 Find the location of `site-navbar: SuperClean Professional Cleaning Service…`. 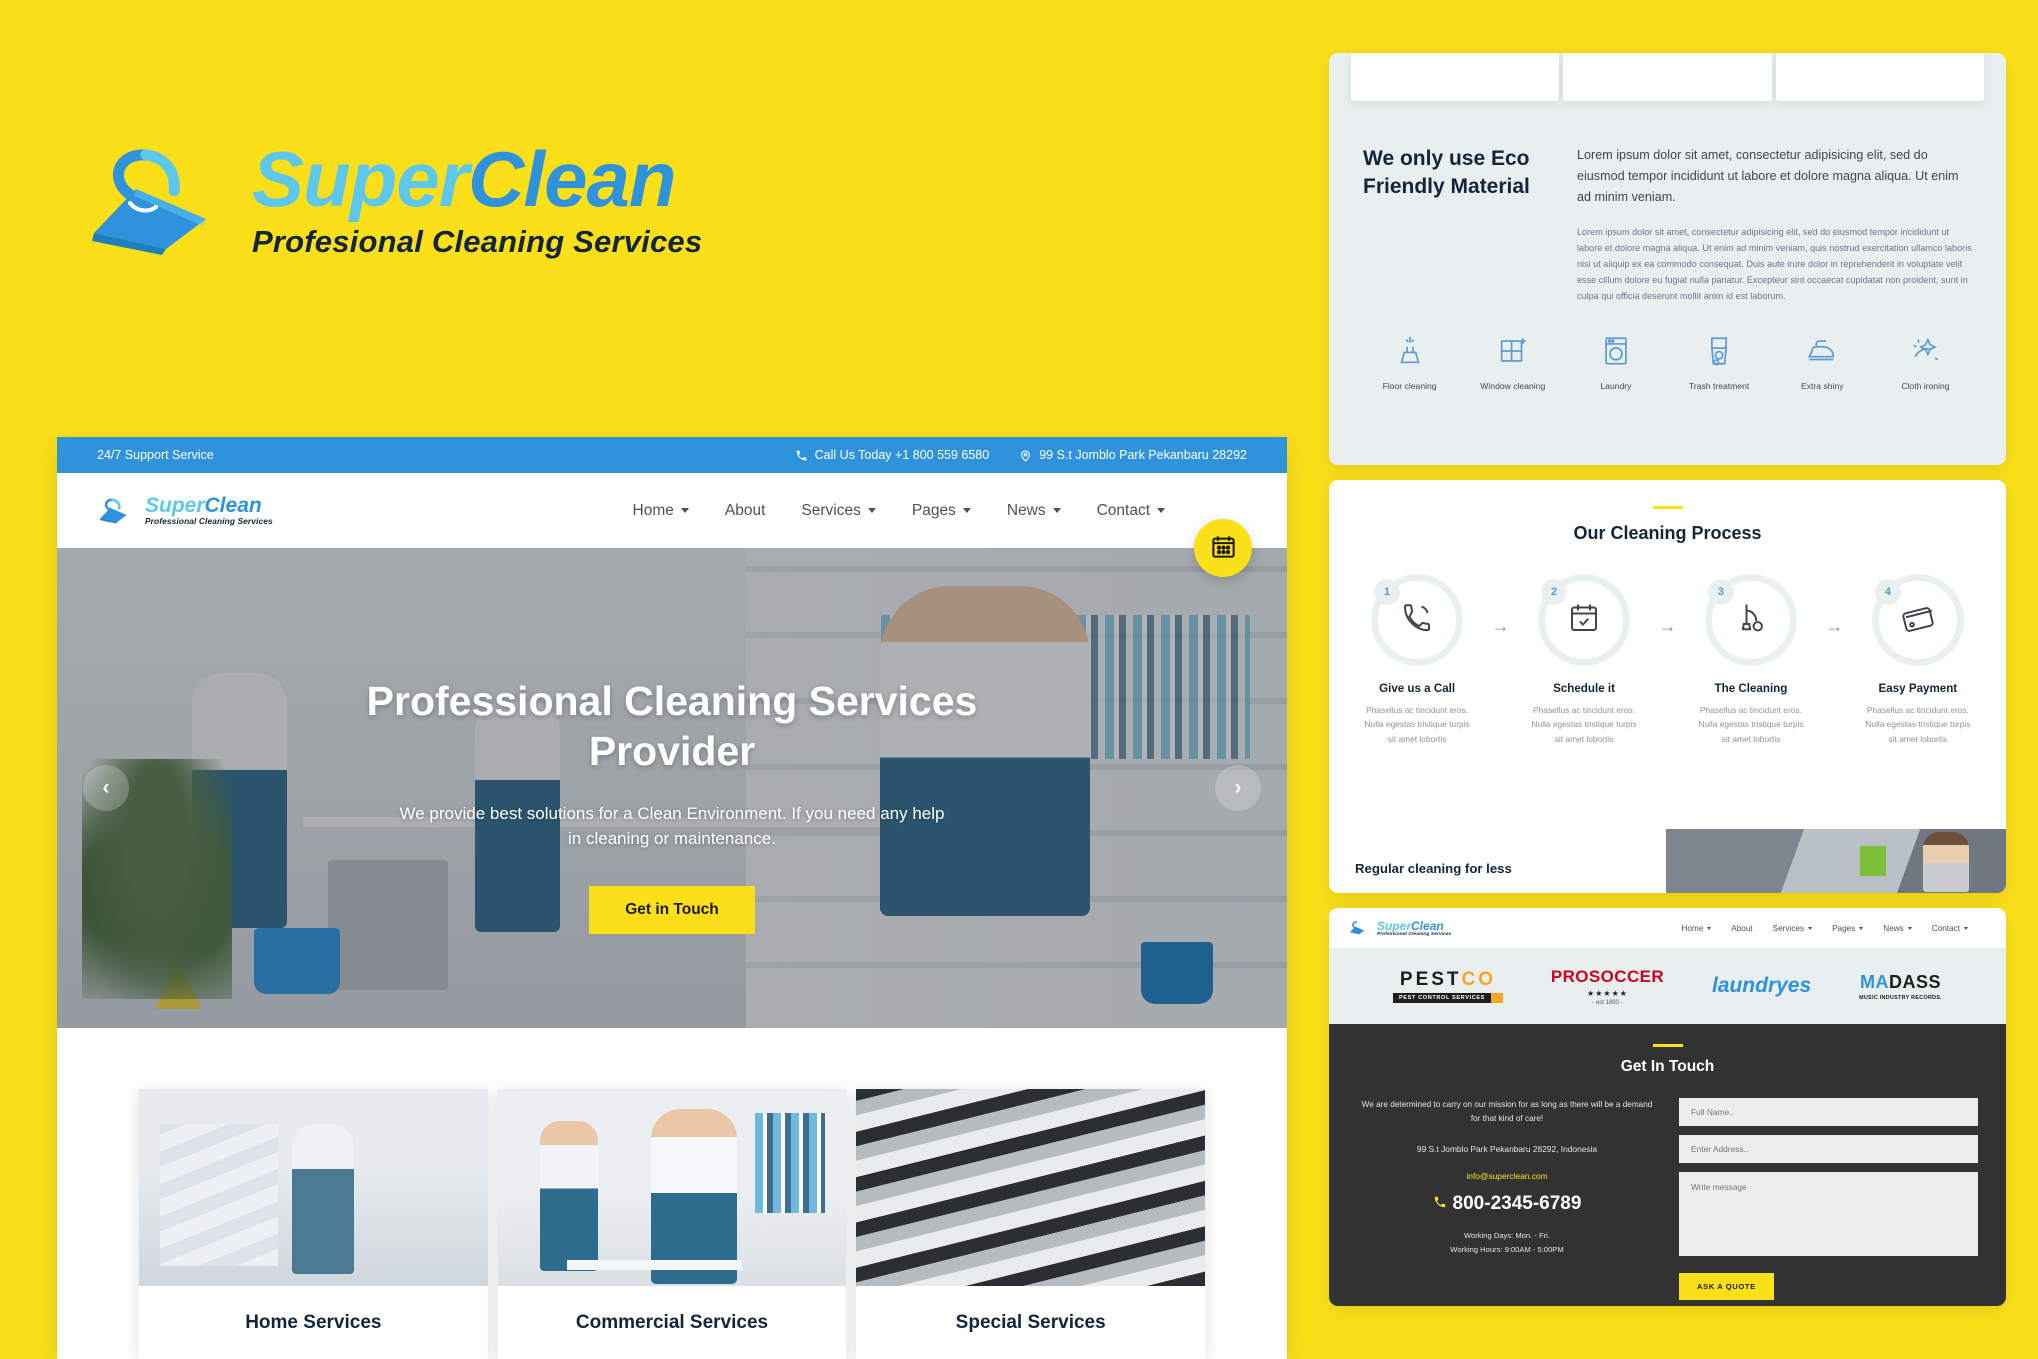

site-navbar: SuperClean Professional Cleaning Service… is located at coordinates (672, 510).